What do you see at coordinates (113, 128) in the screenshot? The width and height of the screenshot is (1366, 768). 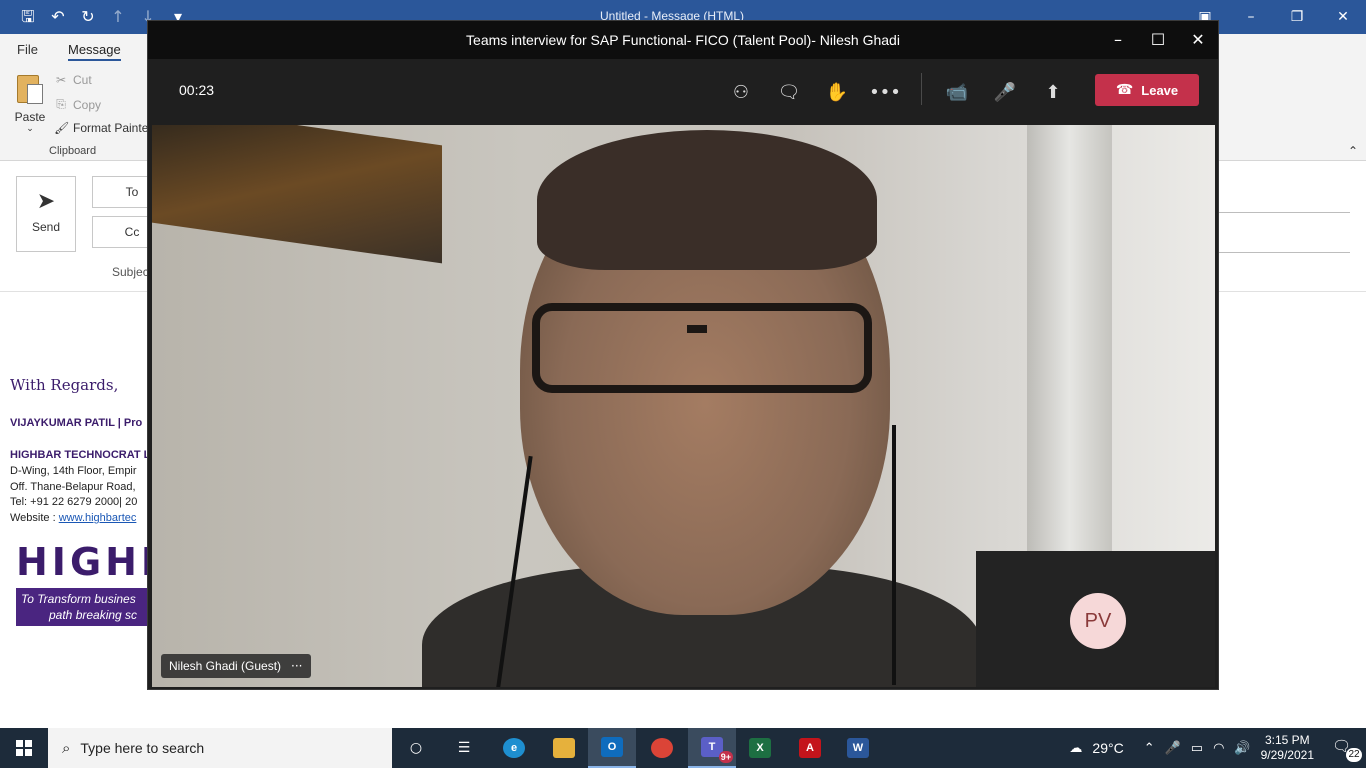 I see `format-painter-label: Format Painter` at bounding box center [113, 128].